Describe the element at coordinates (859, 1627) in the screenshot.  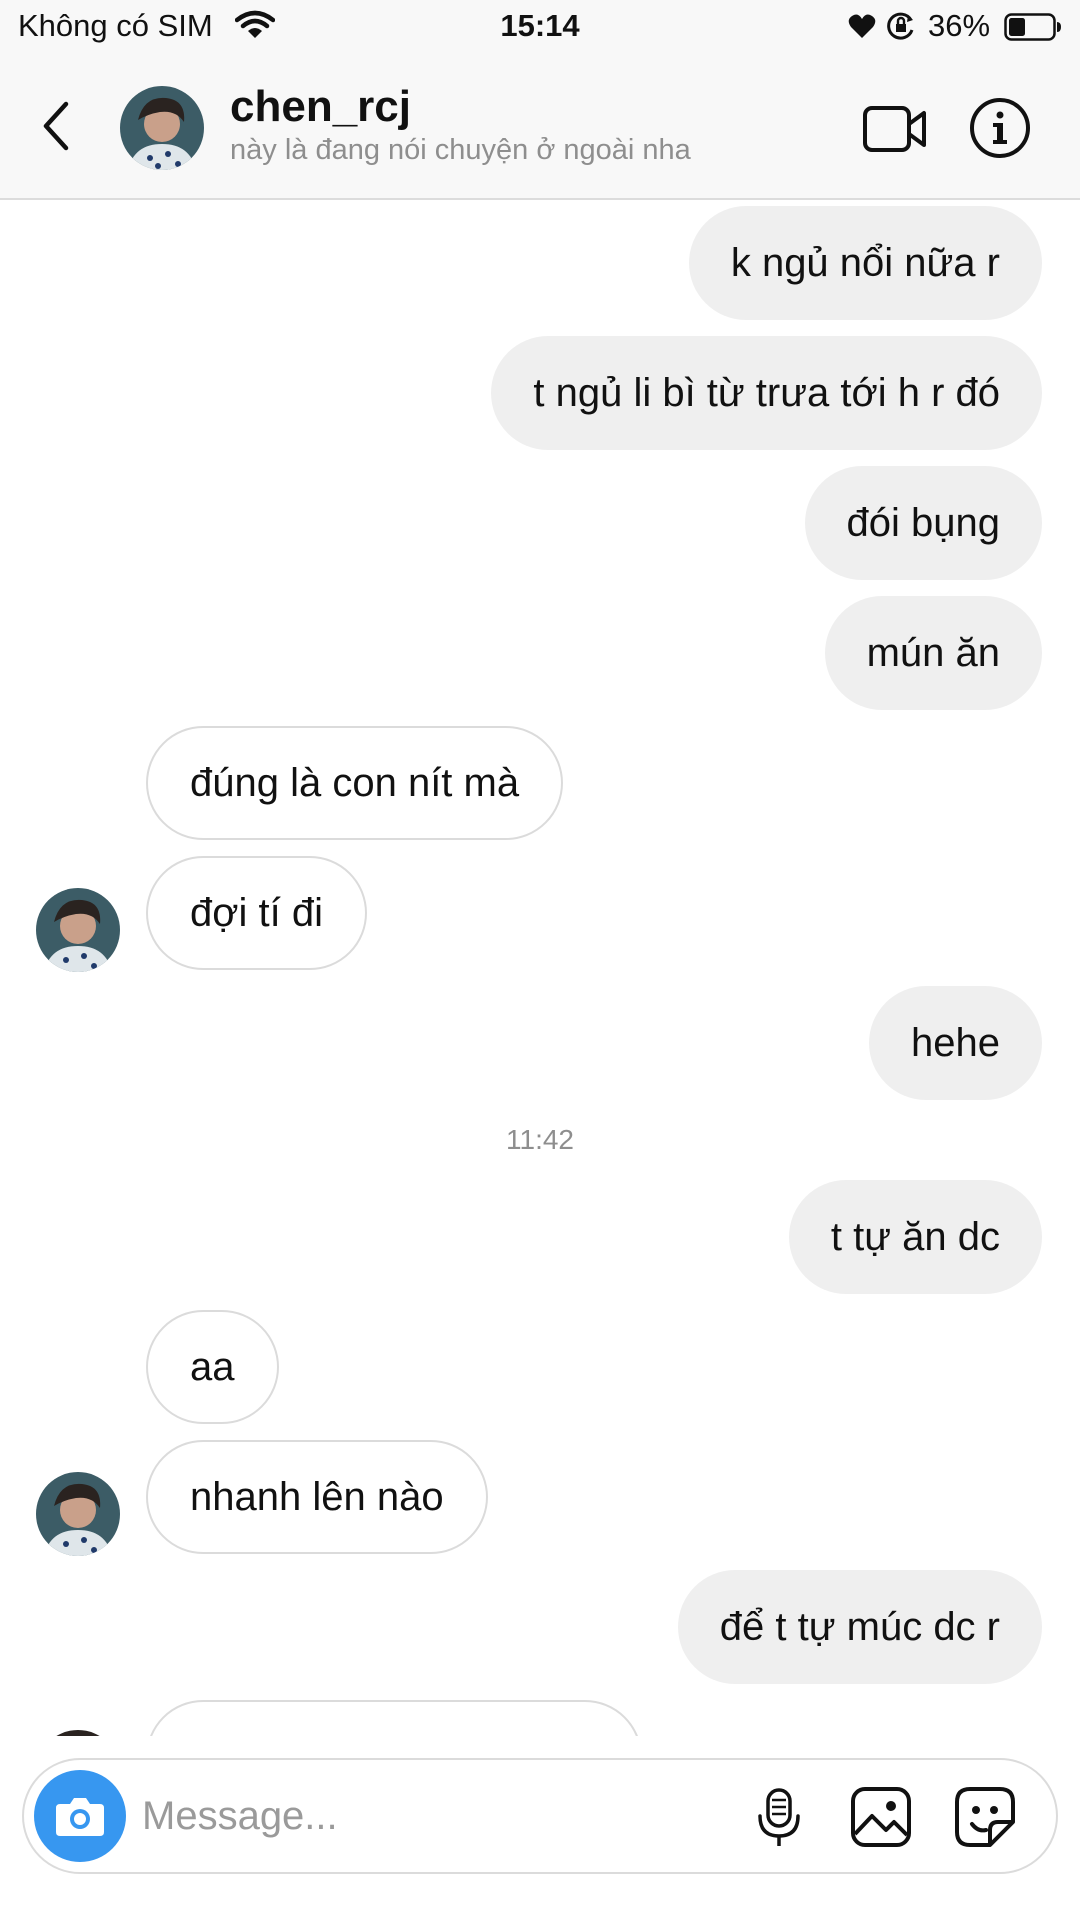
I see `message-bubble-outgoing: để t tự múc dc r` at that location.